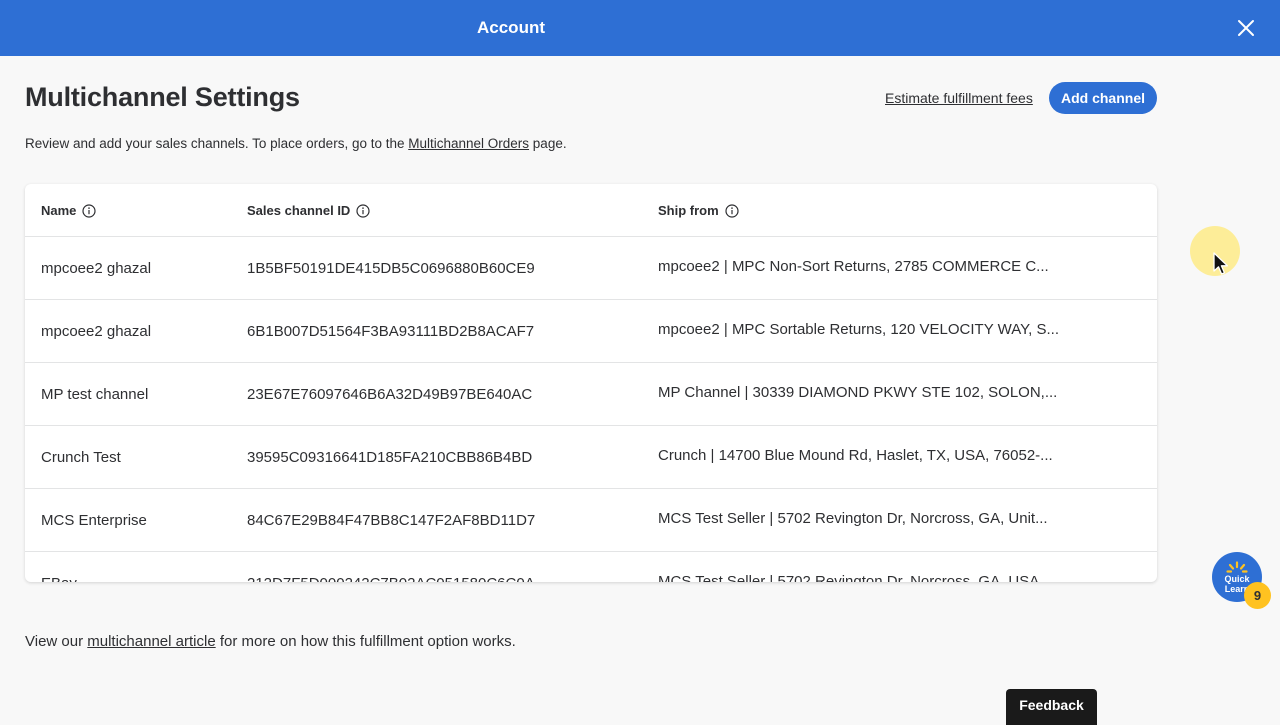 The image size is (1280, 725). What do you see at coordinates (1221, 263) in the screenshot?
I see `mouse-pointer-icon` at bounding box center [1221, 263].